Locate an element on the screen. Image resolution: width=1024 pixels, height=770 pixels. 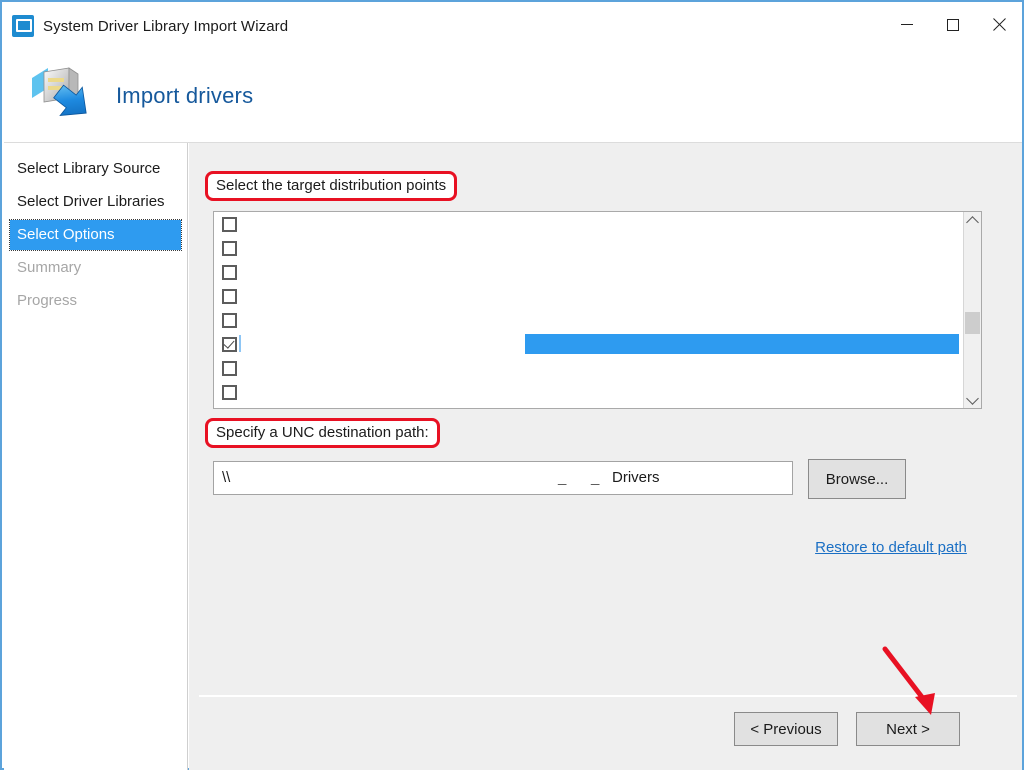
scroll-up-button is located at coordinates (972, 220).